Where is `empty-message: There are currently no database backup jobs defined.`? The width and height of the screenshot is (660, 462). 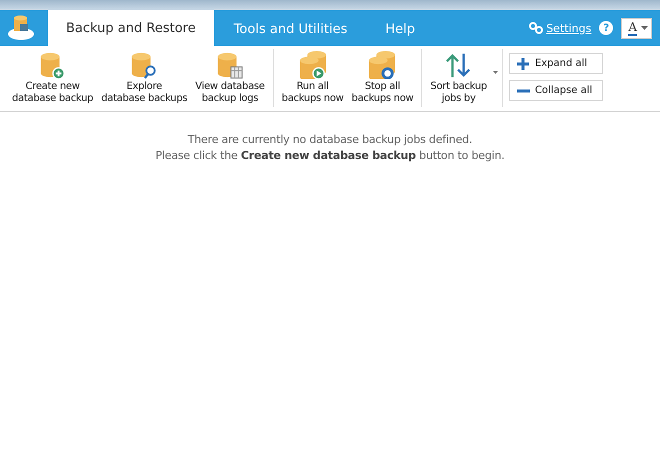 empty-message: There are currently no database backup jobs defined. is located at coordinates (330, 140).